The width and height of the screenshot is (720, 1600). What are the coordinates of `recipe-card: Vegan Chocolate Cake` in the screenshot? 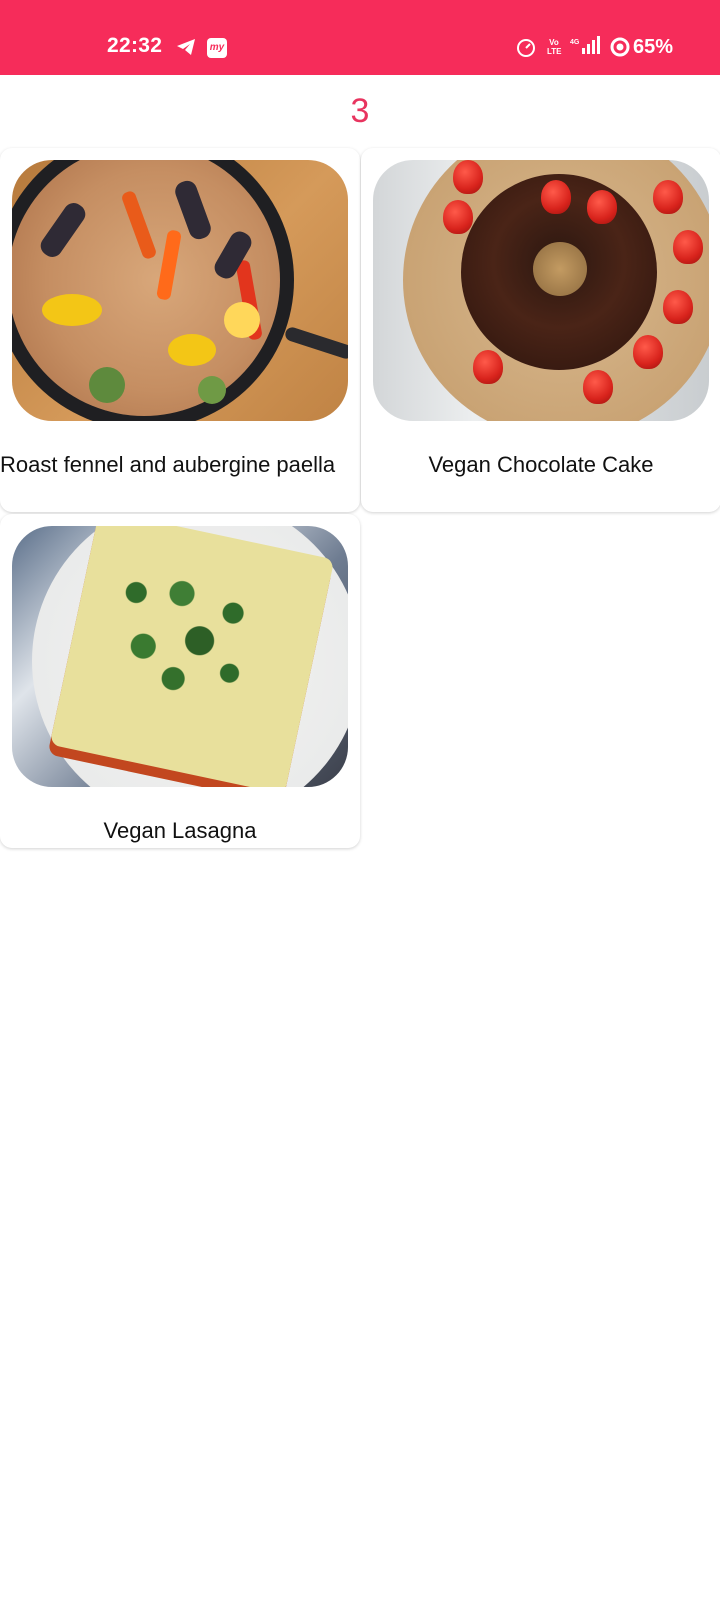 It's located at (540, 330).